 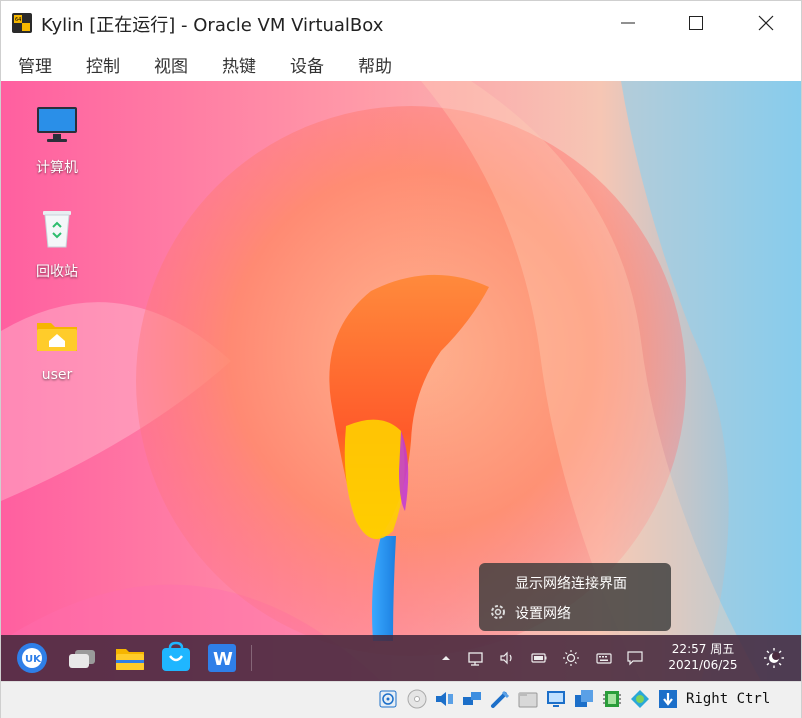 I want to click on maximize-icon, so click(x=696, y=23).